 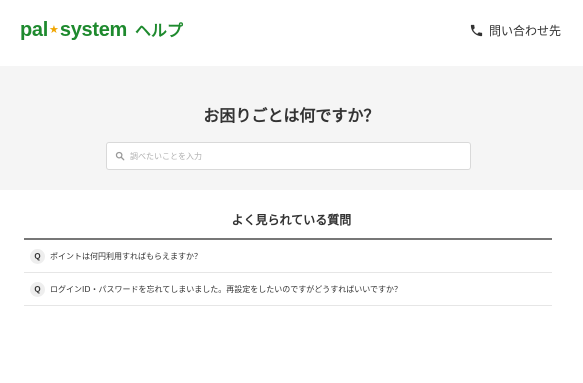 I want to click on phone-icon, so click(x=476, y=30).